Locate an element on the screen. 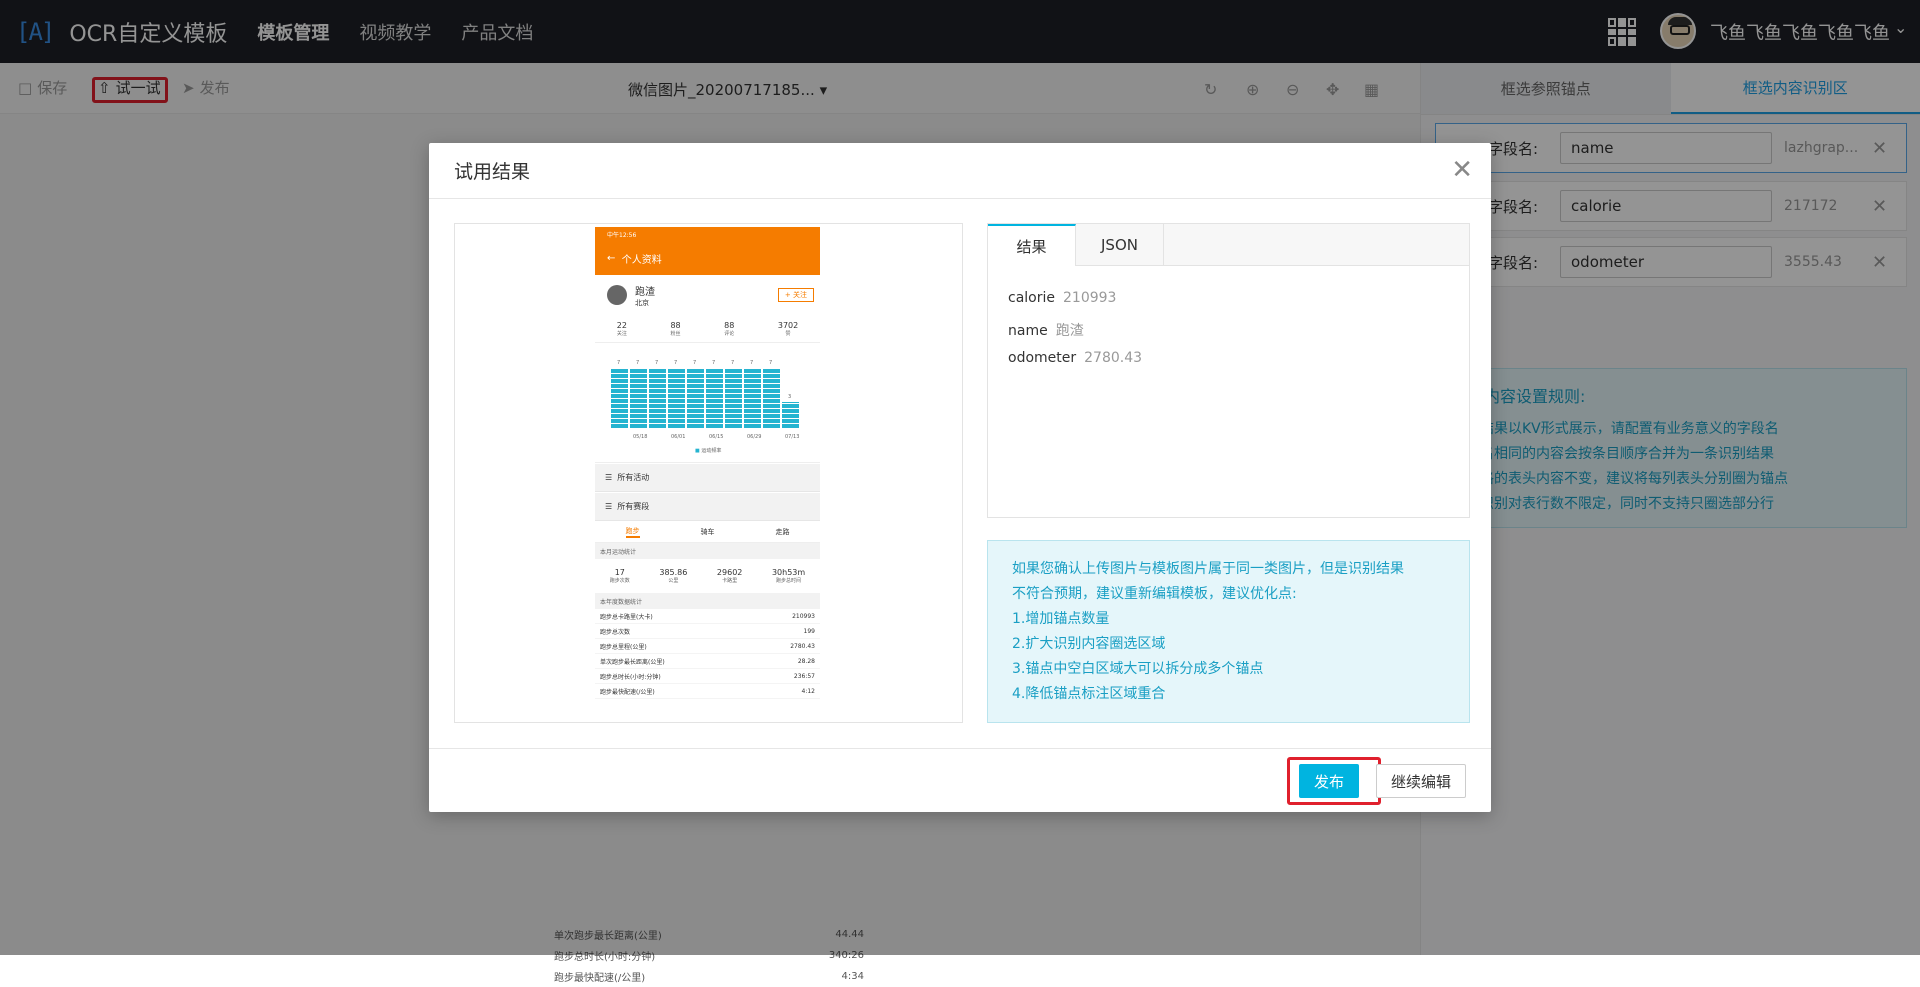 The width and height of the screenshot is (1920, 987). phone-menu: ☰ 所有活动 is located at coordinates (707, 478).